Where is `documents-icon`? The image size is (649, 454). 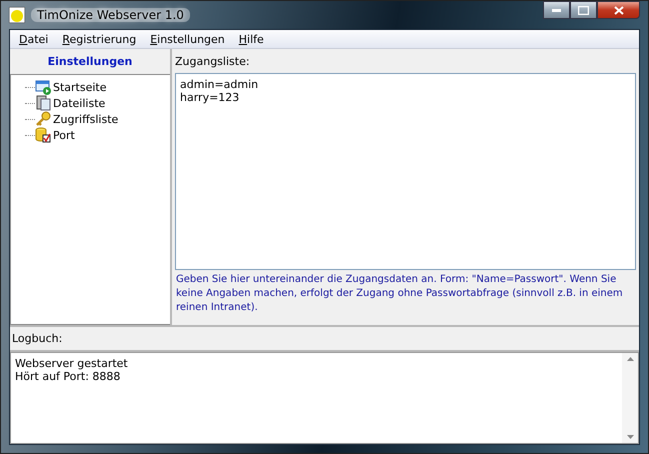
documents-icon is located at coordinates (43, 103).